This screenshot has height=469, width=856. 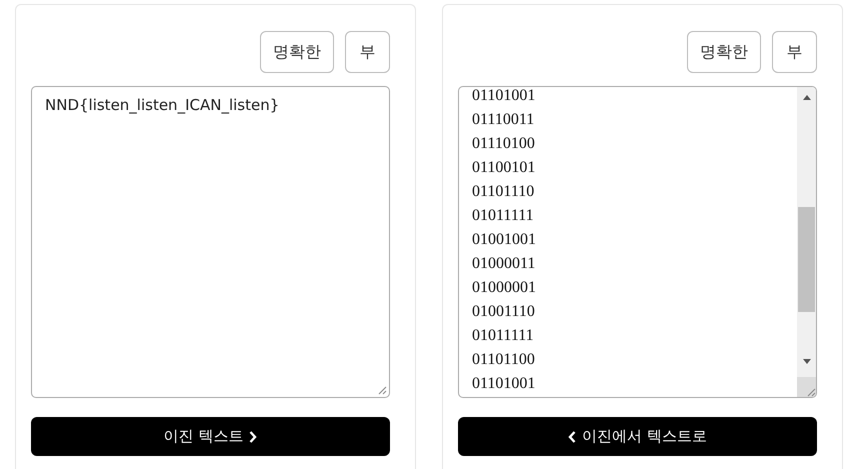 I want to click on chevron-left-icon, so click(x=572, y=436).